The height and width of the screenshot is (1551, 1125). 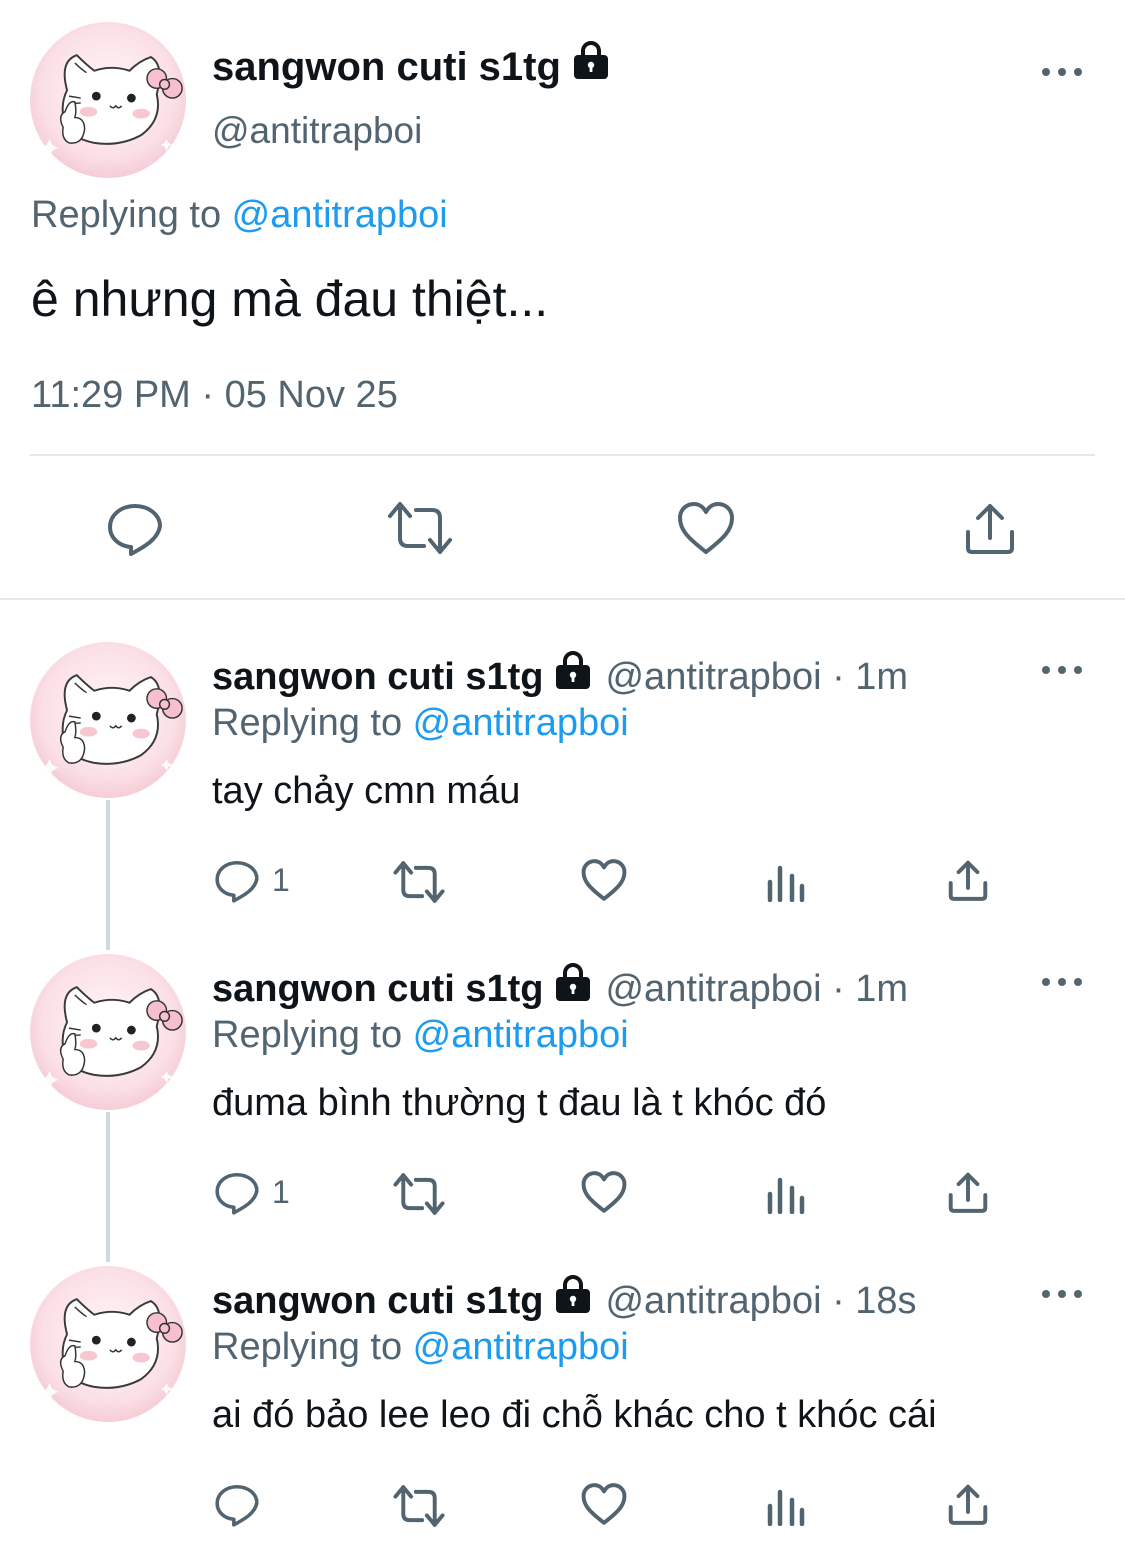 What do you see at coordinates (317, 131) in the screenshot?
I see `handle: @antitrapboi` at bounding box center [317, 131].